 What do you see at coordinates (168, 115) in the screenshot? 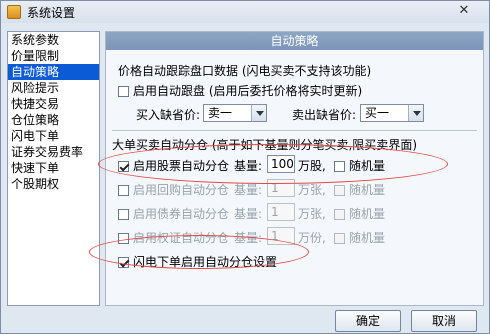
I see `buy-default-price-label: 买入缺省价:` at bounding box center [168, 115].